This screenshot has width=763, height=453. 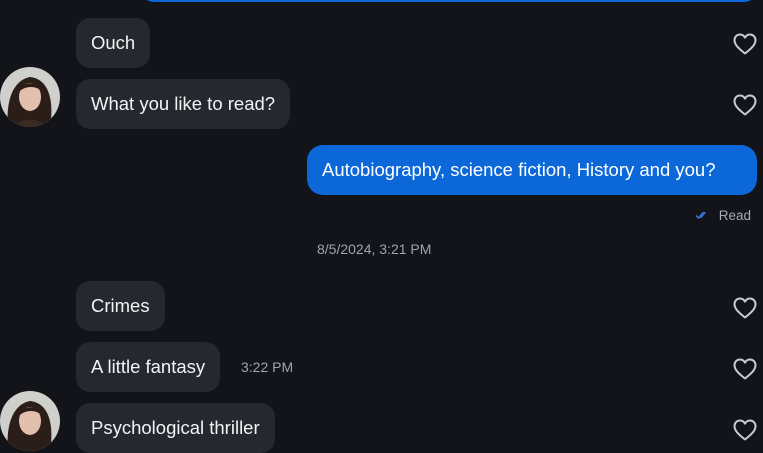 I want to click on double-check-icon, so click(x=702, y=215).